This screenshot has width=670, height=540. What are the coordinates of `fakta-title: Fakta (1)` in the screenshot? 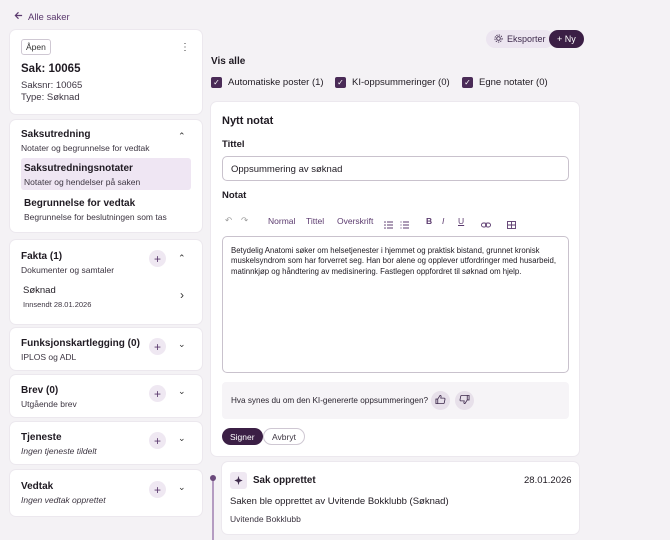 It's located at (42, 256).